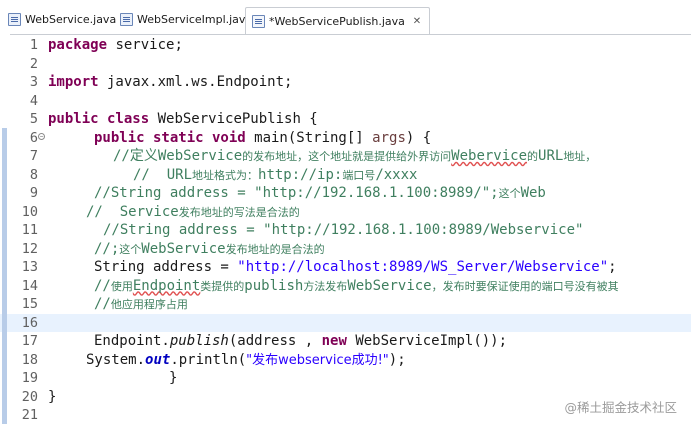 Image resolution: width=691 pixels, height=430 pixels. What do you see at coordinates (417, 21) in the screenshot?
I see `close-tab-icon: ✕` at bounding box center [417, 21].